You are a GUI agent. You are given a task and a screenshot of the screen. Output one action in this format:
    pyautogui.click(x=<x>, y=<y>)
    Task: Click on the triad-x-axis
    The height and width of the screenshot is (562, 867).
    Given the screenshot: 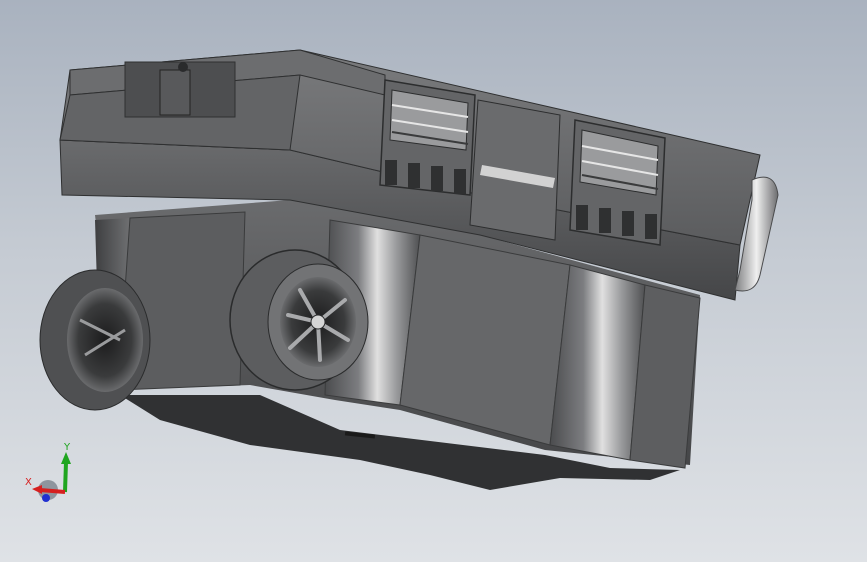 What is the action you would take?
    pyautogui.click(x=52, y=491)
    